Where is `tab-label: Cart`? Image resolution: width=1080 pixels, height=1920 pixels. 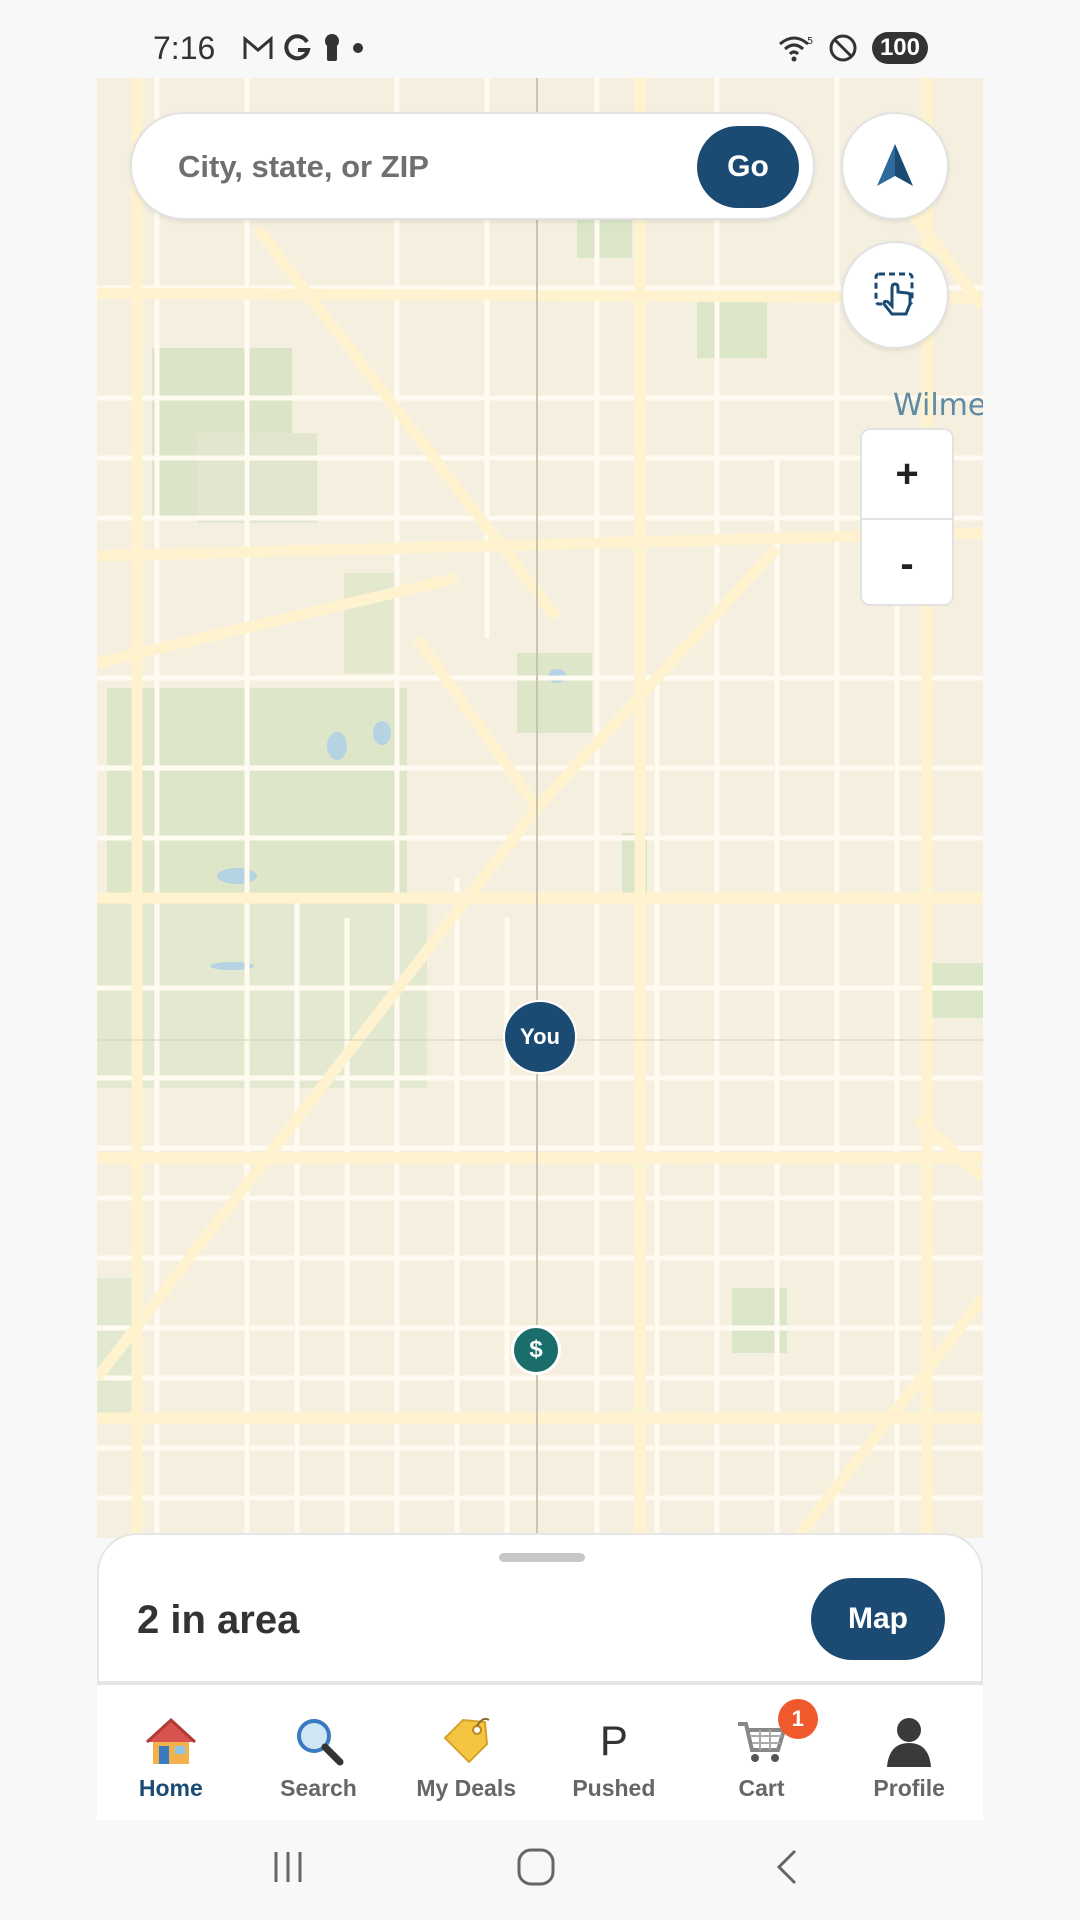
tab-label: Cart is located at coordinates (761, 1788).